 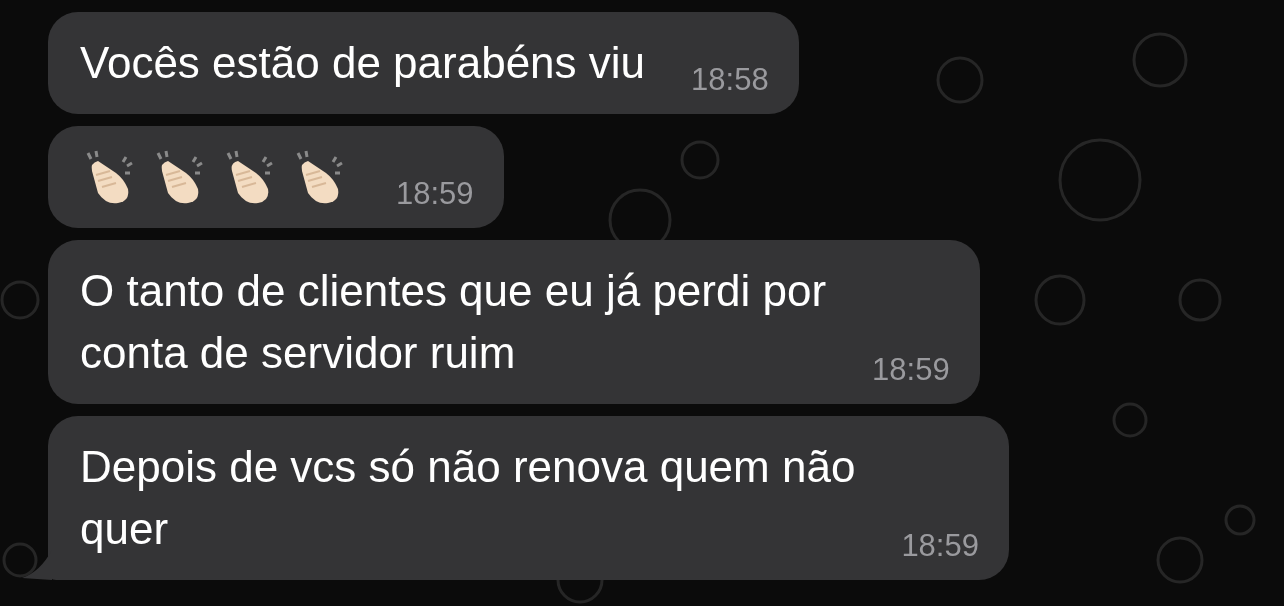 I want to click on message-text: Vocês estão de parabéns viu, so click(x=363, y=63).